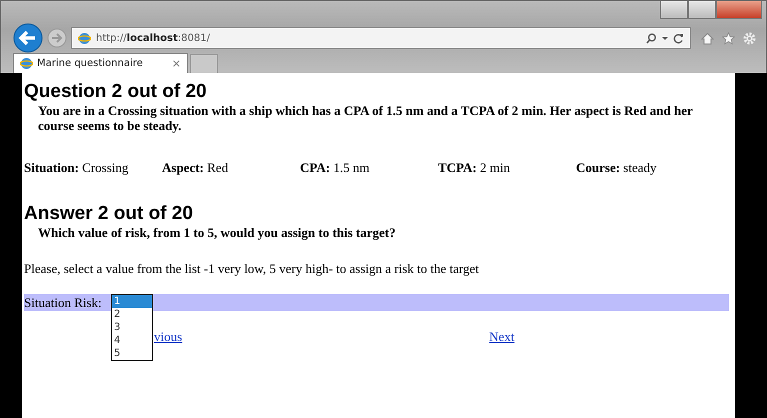 The height and width of the screenshot is (418, 767). Describe the element at coordinates (132, 301) in the screenshot. I see `dropdown-option: 1` at that location.